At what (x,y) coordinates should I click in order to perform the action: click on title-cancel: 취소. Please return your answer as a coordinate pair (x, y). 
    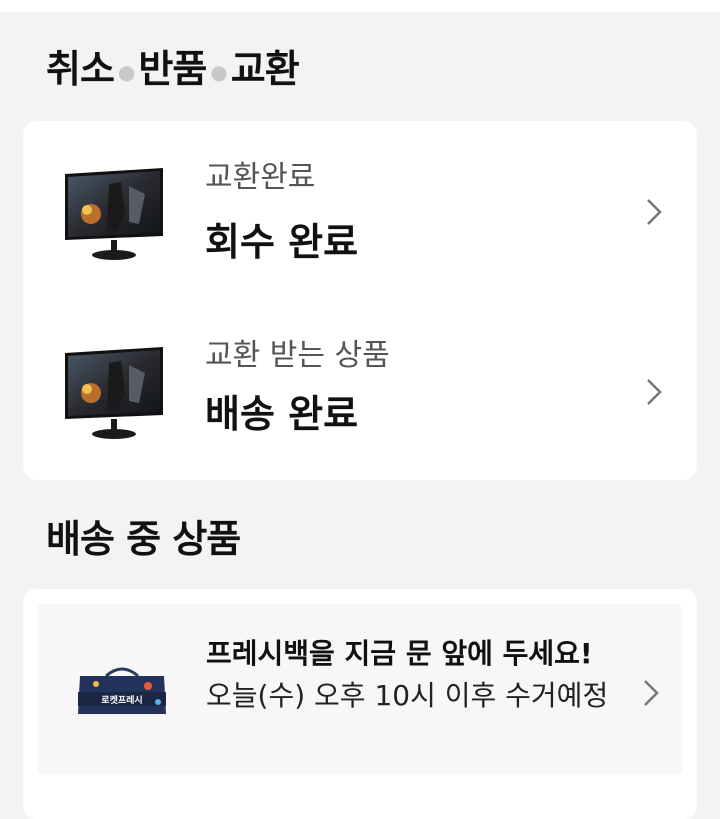
    Looking at the image, I should click on (80, 69).